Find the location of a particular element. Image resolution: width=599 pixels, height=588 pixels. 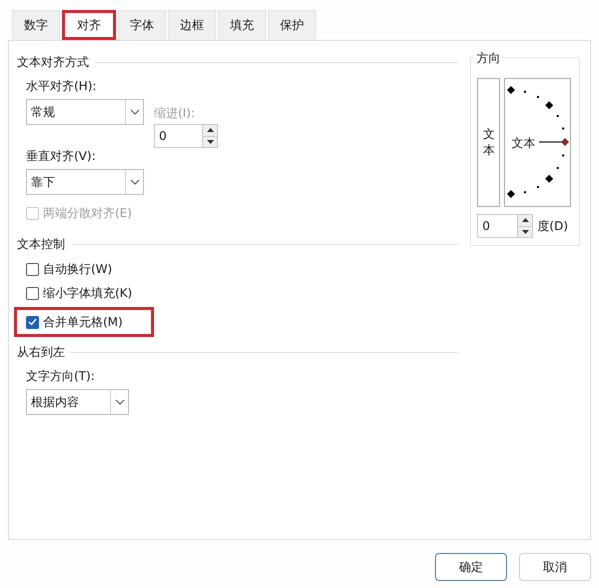

tab: 保护 is located at coordinates (292, 25).